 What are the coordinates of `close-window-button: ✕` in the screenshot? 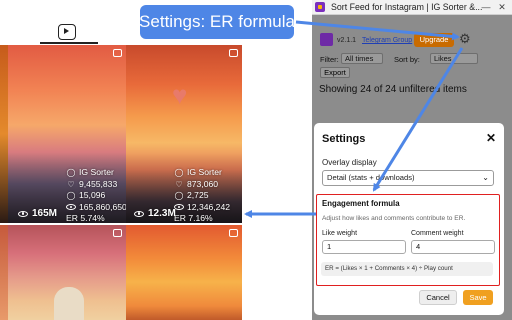 It's located at (502, 7).